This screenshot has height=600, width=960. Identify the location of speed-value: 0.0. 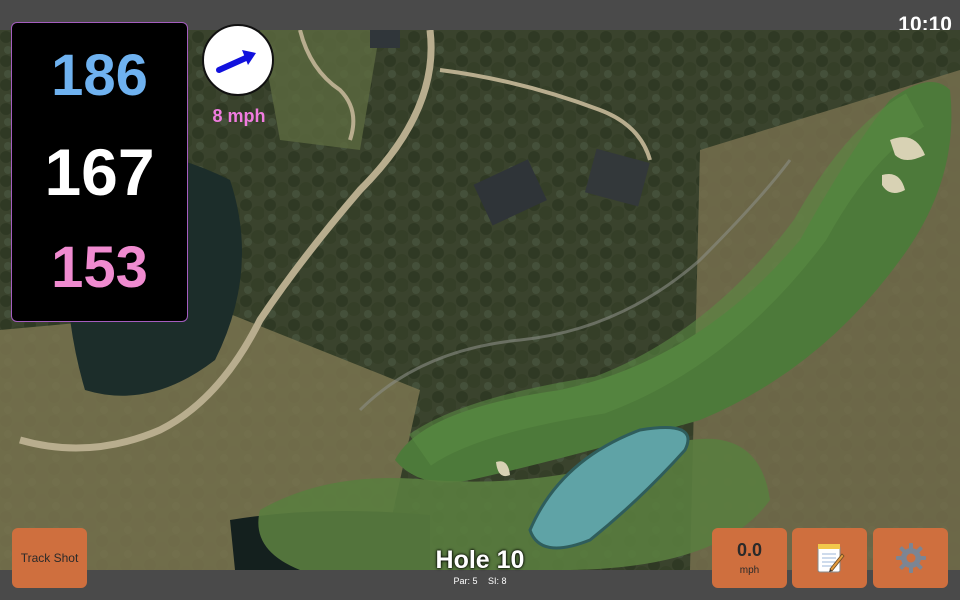
(749, 549).